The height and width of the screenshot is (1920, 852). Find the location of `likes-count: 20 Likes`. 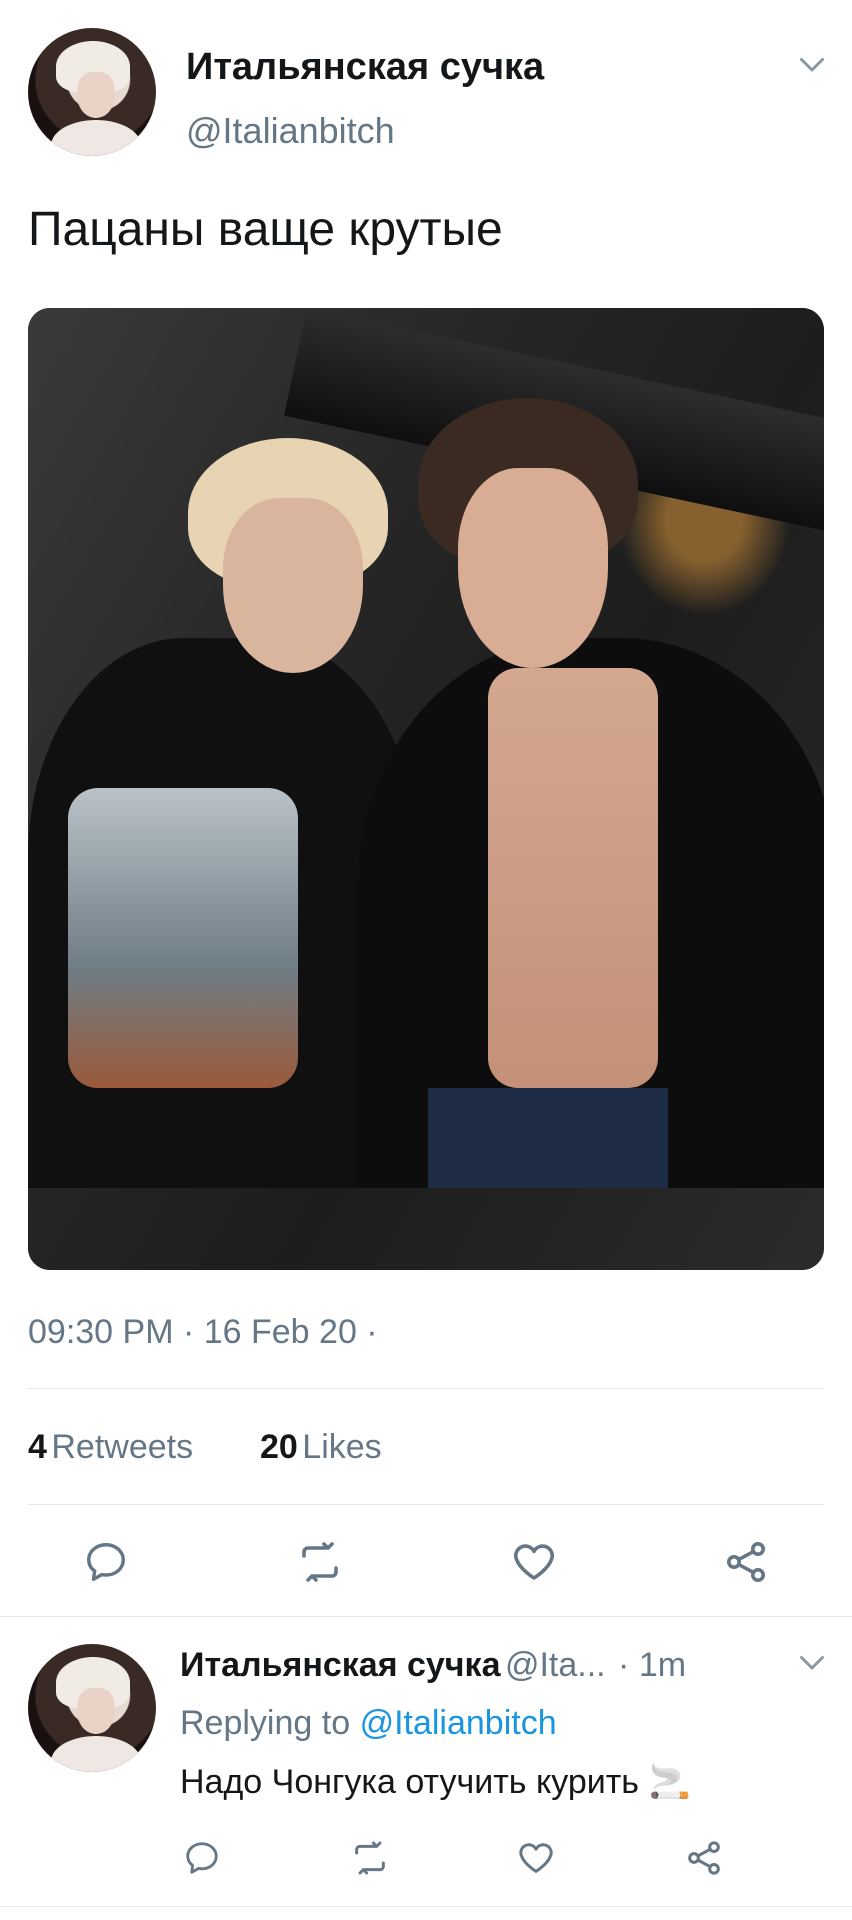

likes-count: 20 Likes is located at coordinates (321, 1447).